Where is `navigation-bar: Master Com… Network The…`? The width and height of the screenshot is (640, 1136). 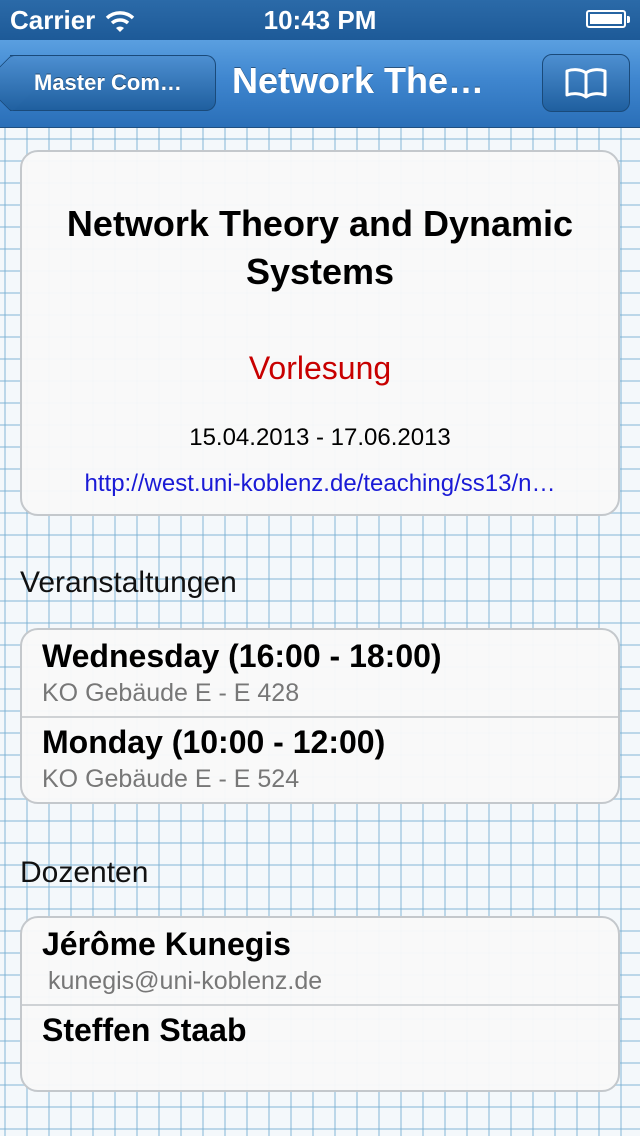
navigation-bar: Master Com… Network The… is located at coordinates (320, 84).